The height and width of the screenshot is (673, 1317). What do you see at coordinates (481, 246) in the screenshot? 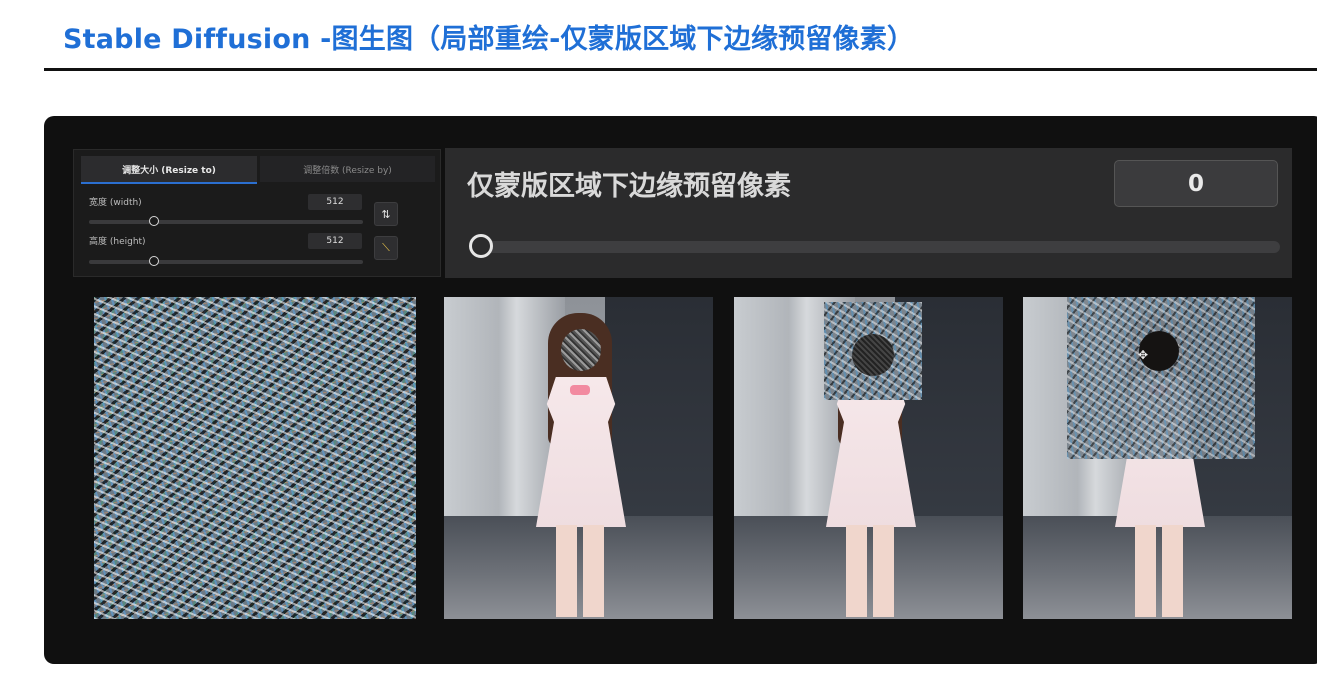
I see `mask-padding-slider-handle` at bounding box center [481, 246].